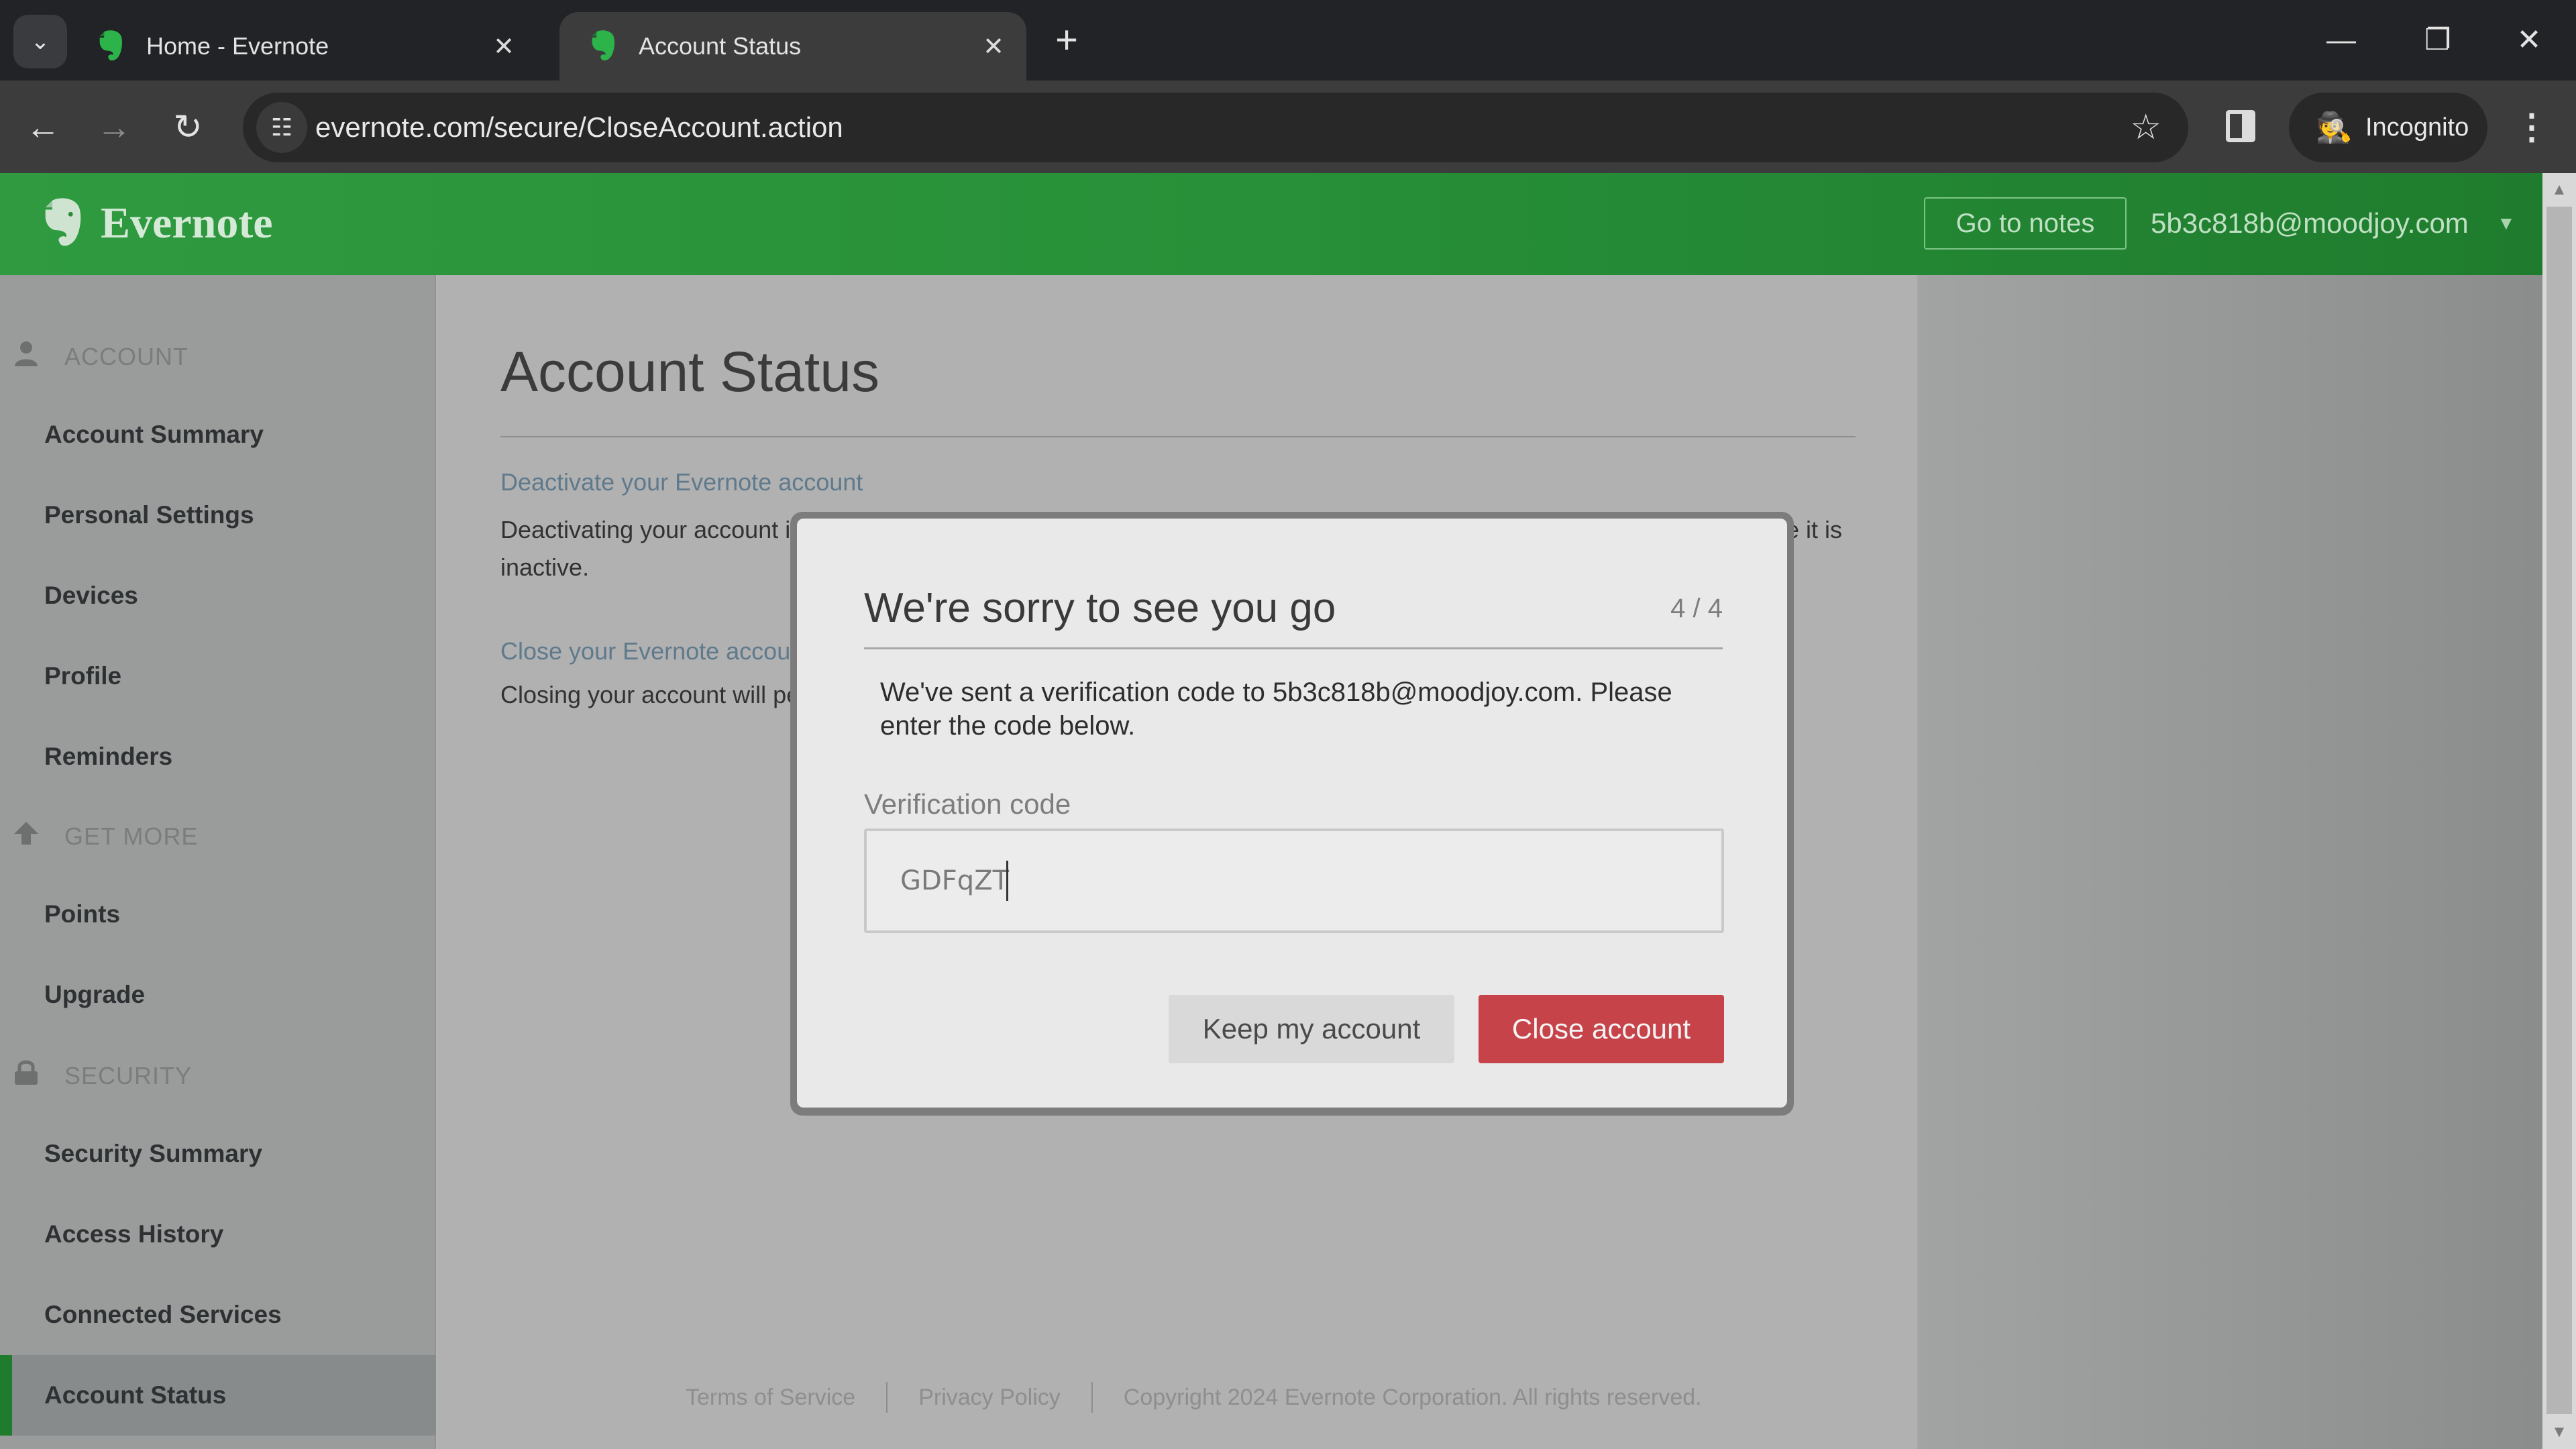 The image size is (2576, 1449). What do you see at coordinates (114, 127) in the screenshot?
I see `forward-button: →` at bounding box center [114, 127].